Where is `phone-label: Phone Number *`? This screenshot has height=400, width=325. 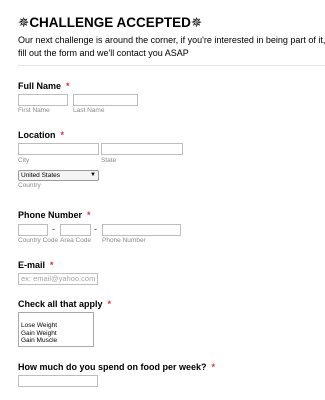
phone-label: Phone Number * is located at coordinates (54, 215).